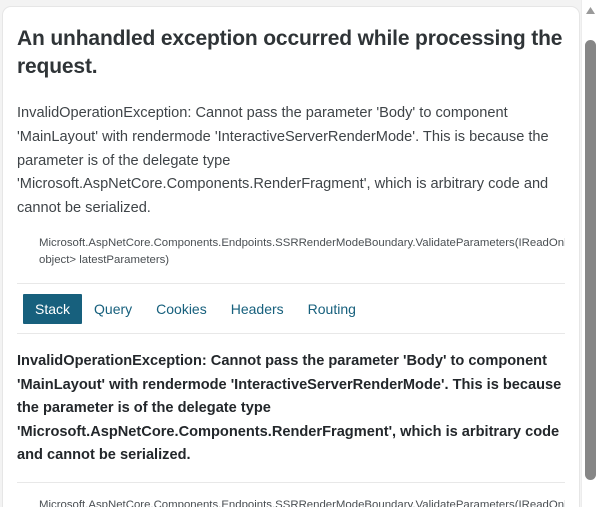  What do you see at coordinates (53, 308) in the screenshot?
I see `tab-stack: Stack` at bounding box center [53, 308].